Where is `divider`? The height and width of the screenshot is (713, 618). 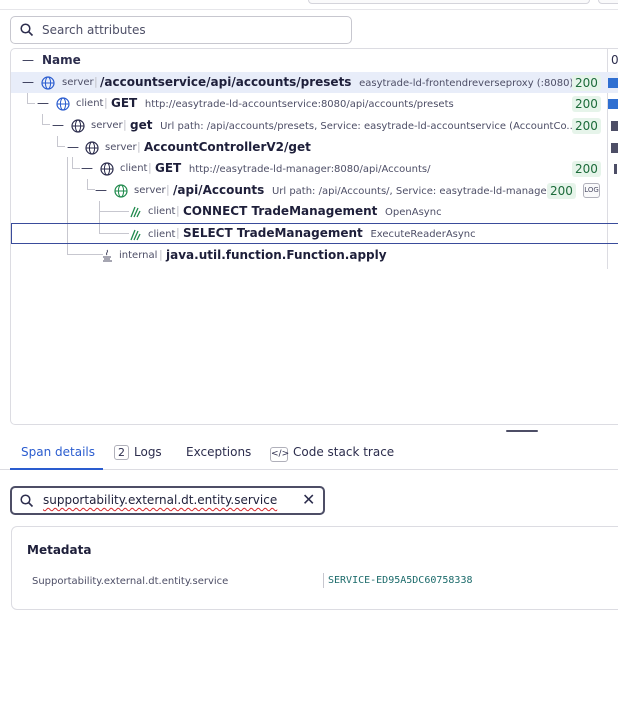 divider is located at coordinates (323, 580).